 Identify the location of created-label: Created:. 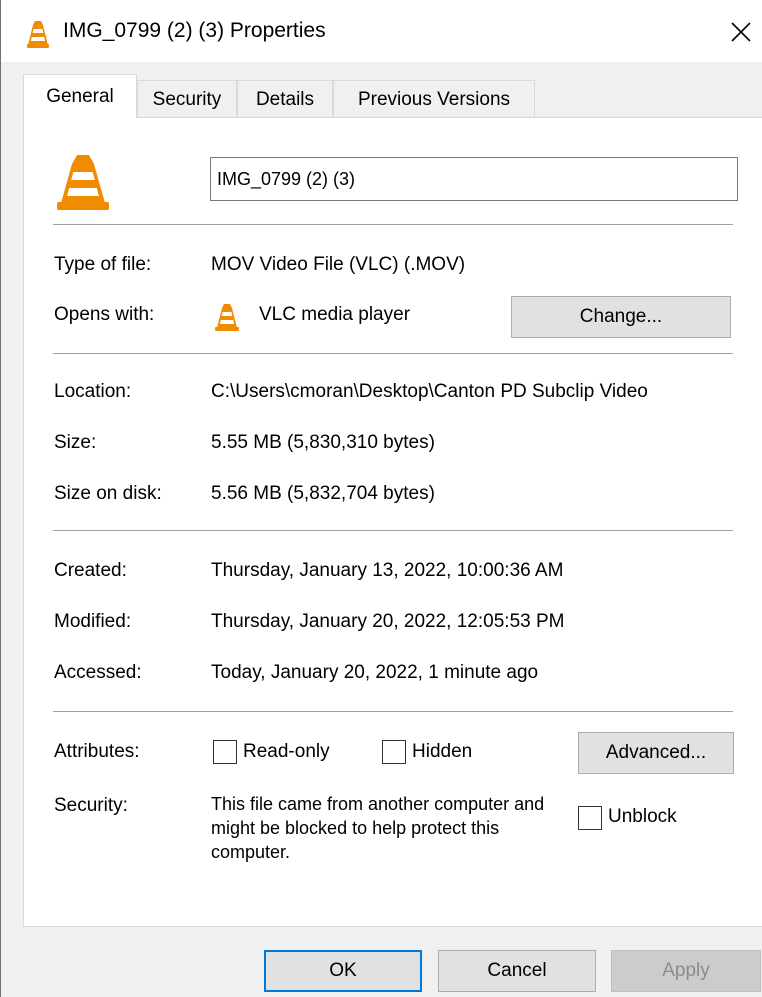
(90, 570).